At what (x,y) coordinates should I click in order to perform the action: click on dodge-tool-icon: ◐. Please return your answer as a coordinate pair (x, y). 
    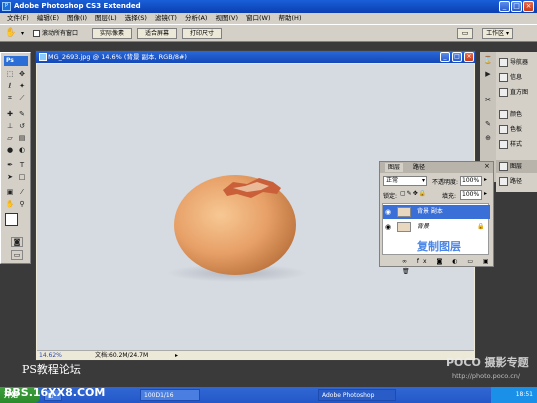
    Looking at the image, I should click on (22, 150).